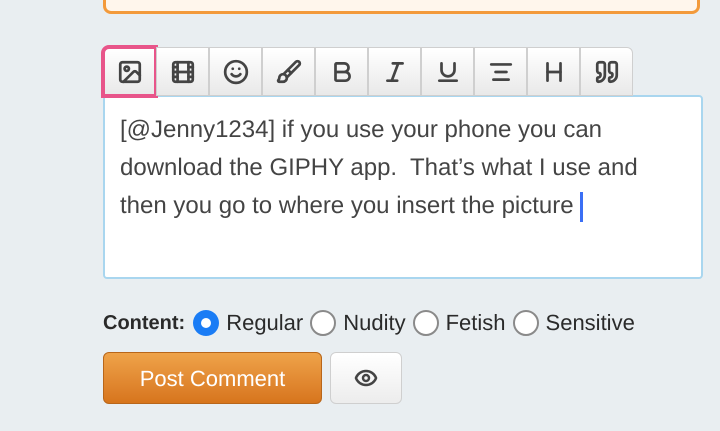  What do you see at coordinates (366, 378) in the screenshot?
I see `preview-button` at bounding box center [366, 378].